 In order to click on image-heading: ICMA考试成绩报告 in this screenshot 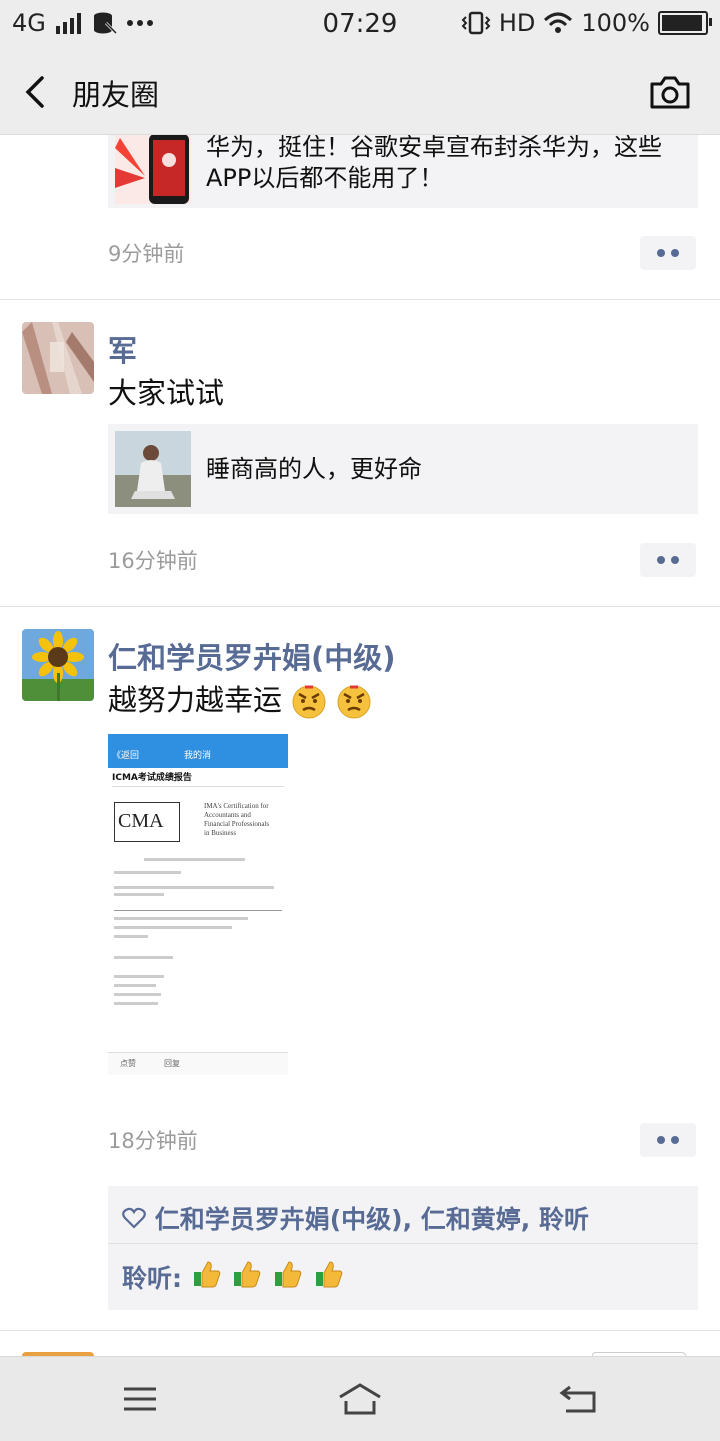, I will do `click(152, 778)`.